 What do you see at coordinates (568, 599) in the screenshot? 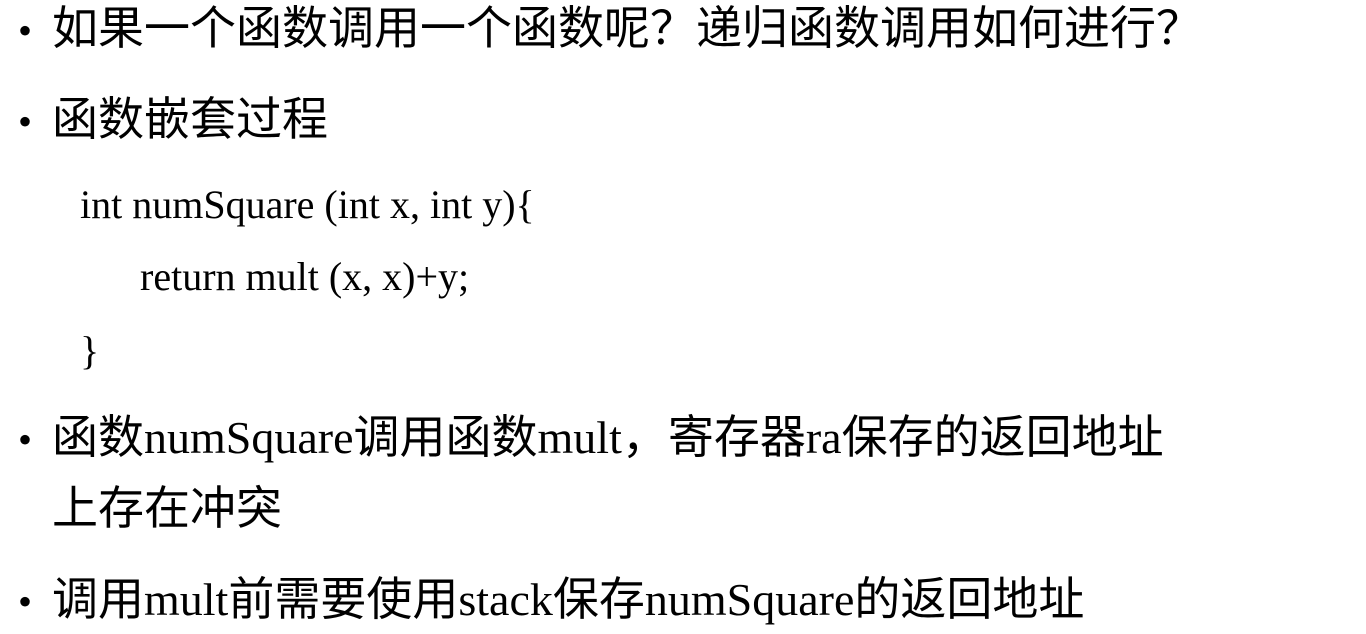
I see `bullet-text: 调用mult前需要使用stack保存numSquare的返回地址` at bounding box center [568, 599].